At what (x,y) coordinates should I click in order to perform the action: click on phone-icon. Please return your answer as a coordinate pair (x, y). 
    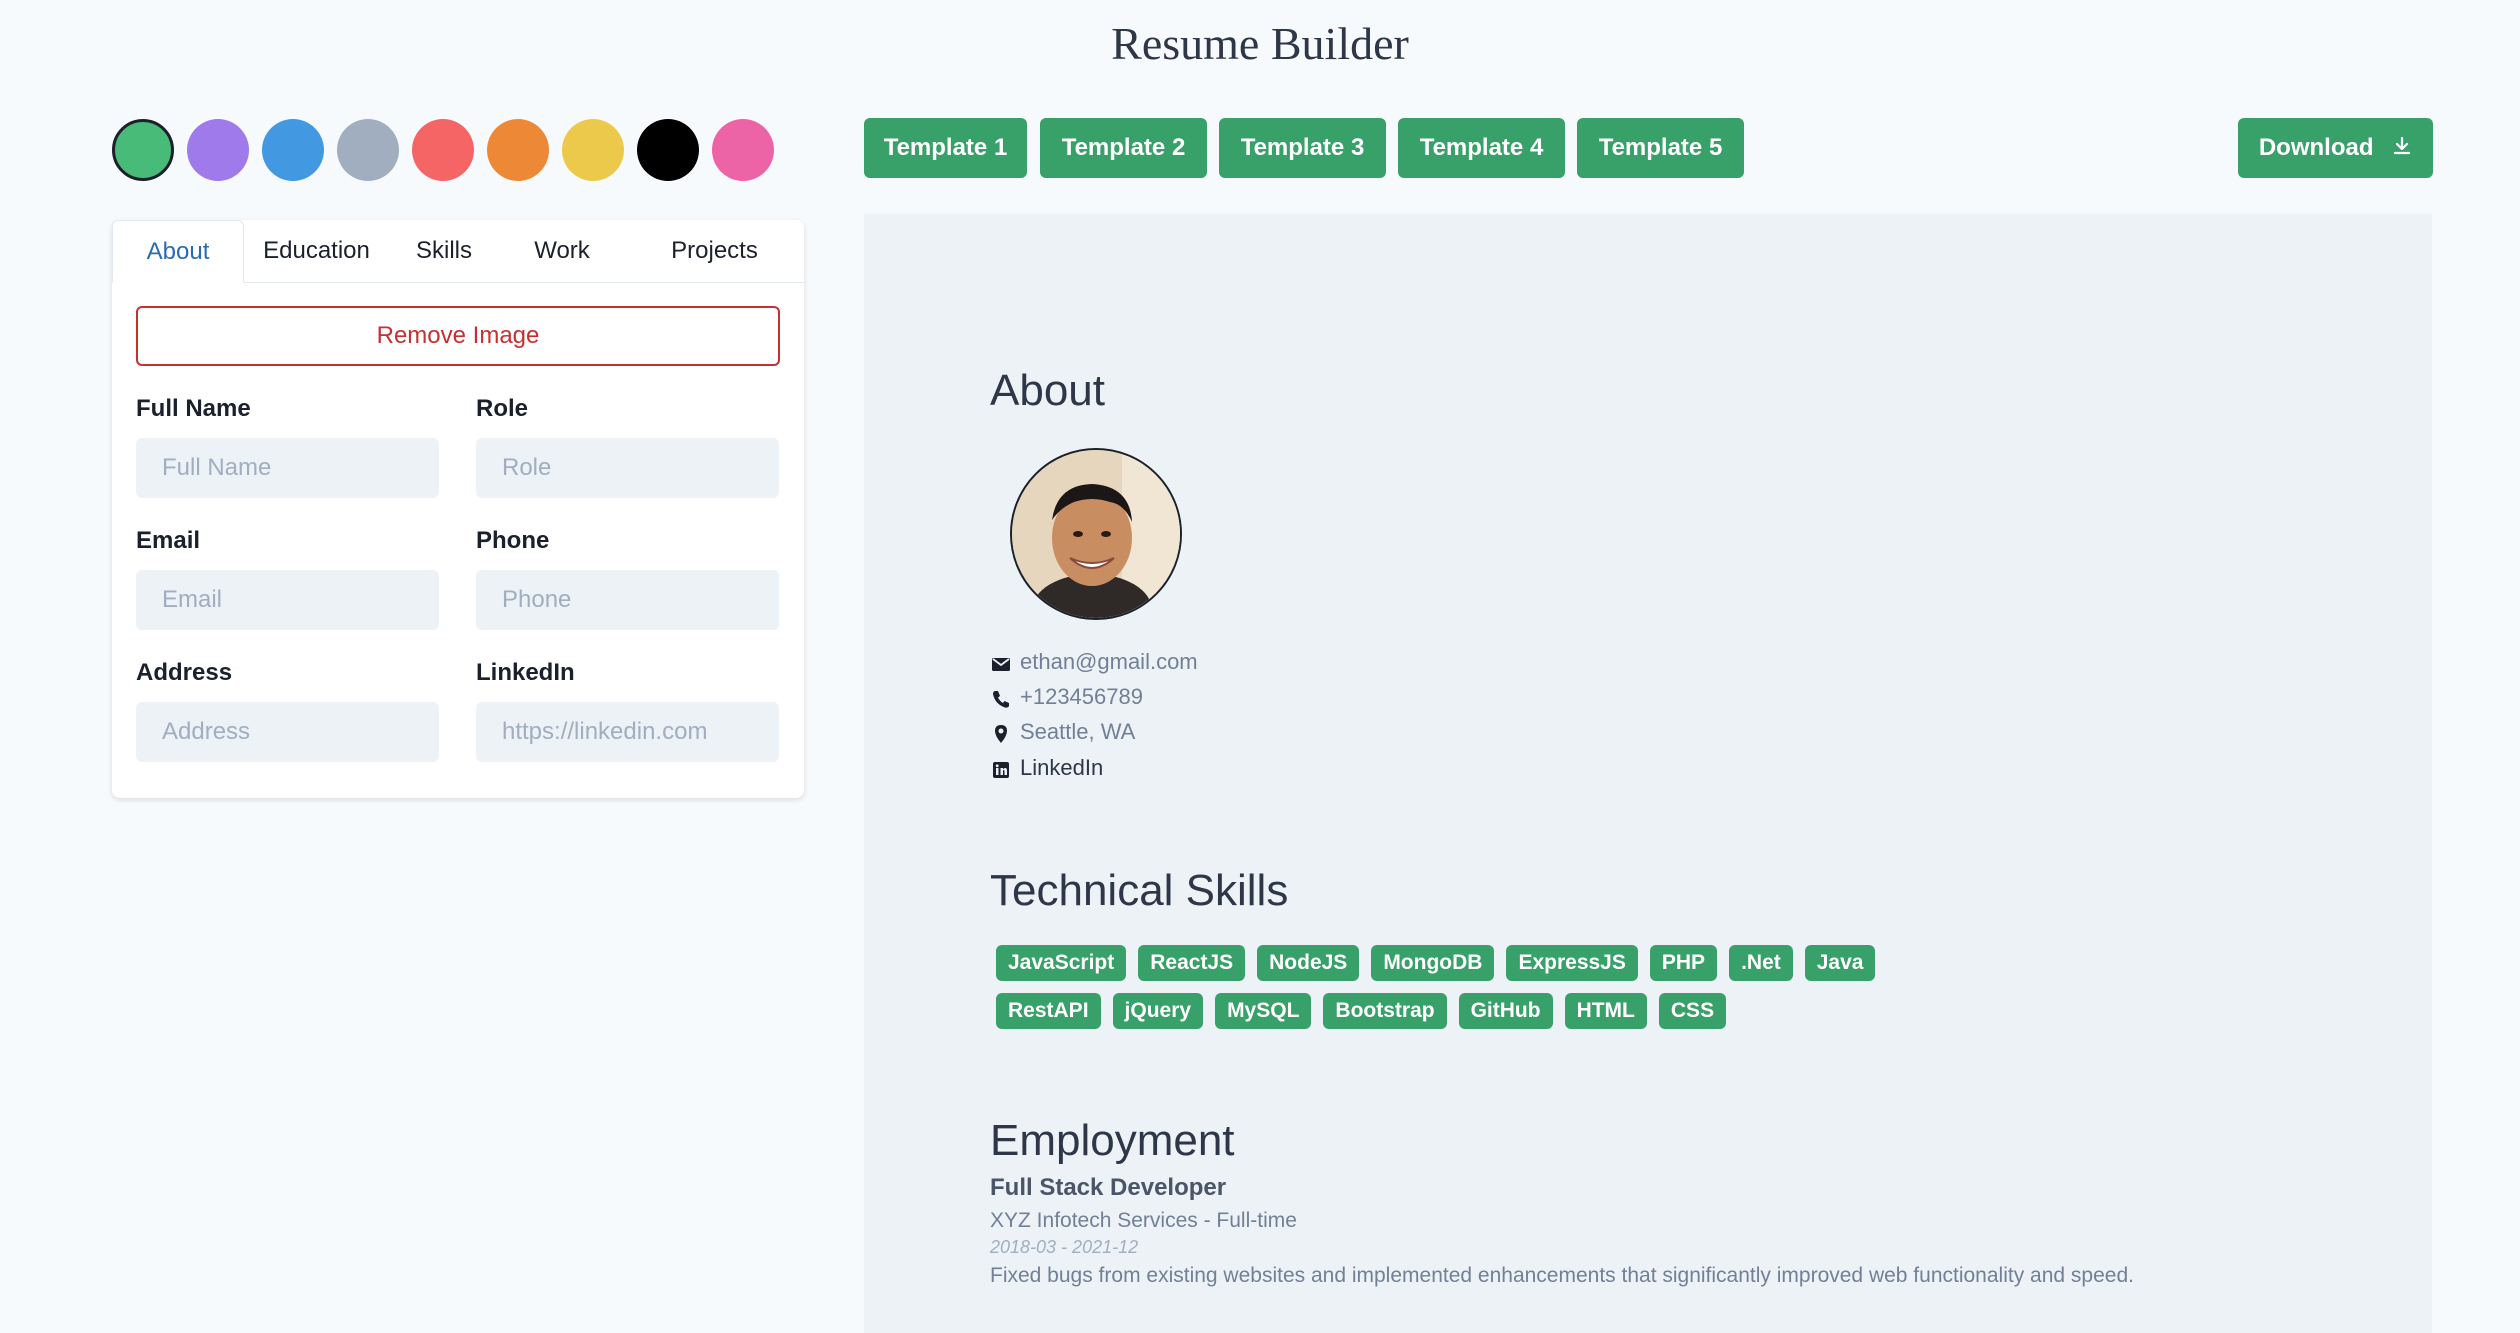
    Looking at the image, I should click on (1001, 697).